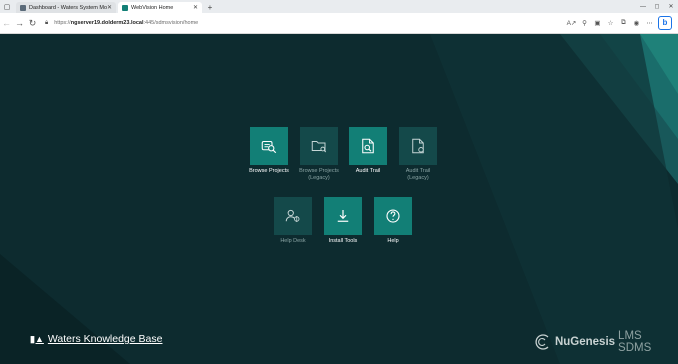 This screenshot has width=678, height=364. Describe the element at coordinates (571, 23) in the screenshot. I see `read-aloud-icon: A↗` at that location.